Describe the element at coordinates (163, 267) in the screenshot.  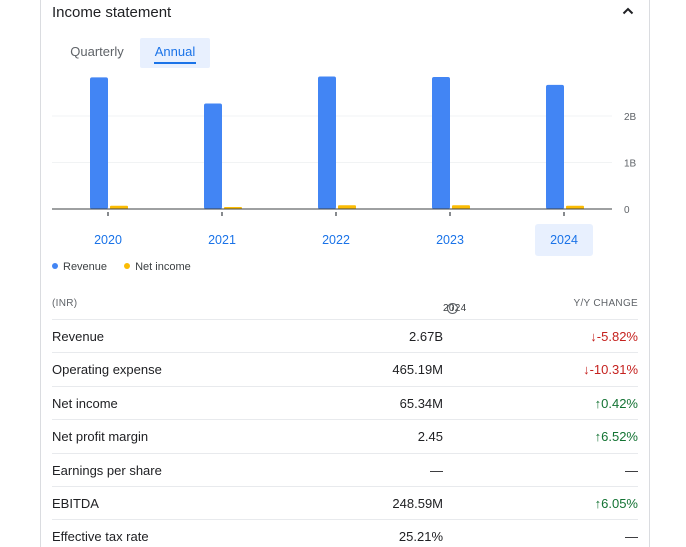
I see `legend-label-net-income: Net income` at that location.